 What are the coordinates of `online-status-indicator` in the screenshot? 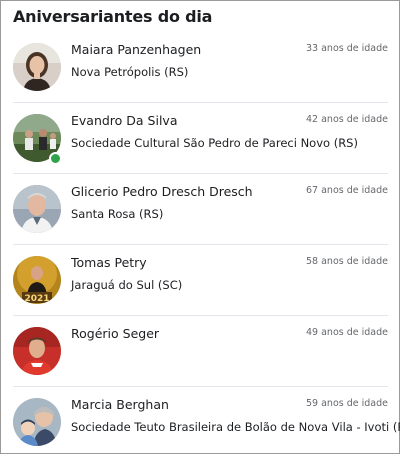 It's located at (55, 158).